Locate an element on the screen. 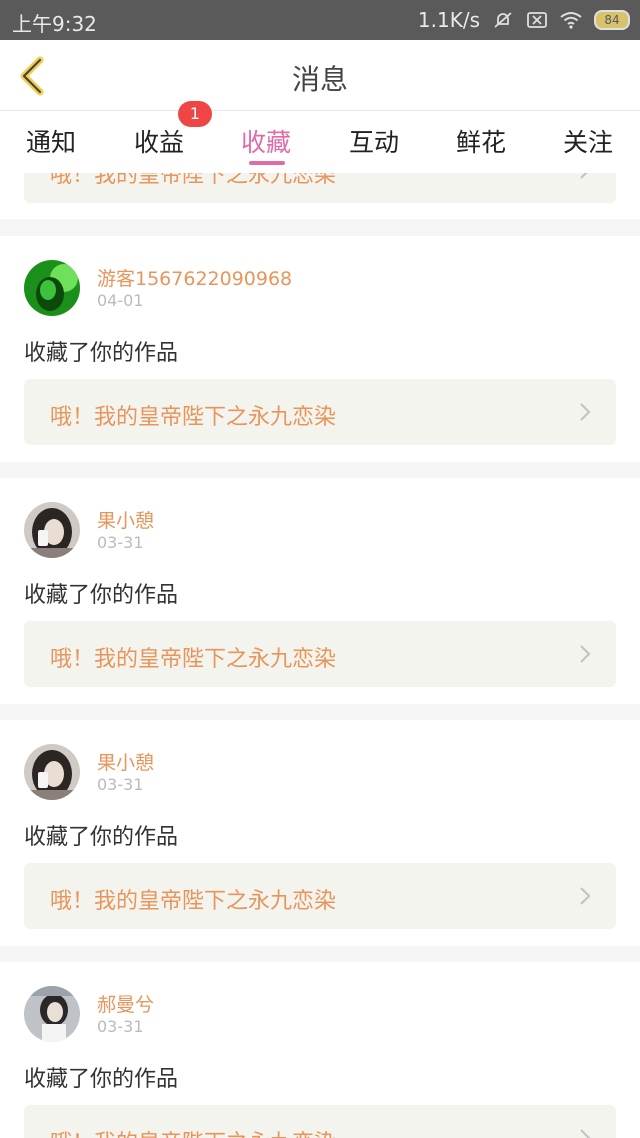 The image size is (640, 1138). net-speed: 1.1K/s is located at coordinates (448, 20).